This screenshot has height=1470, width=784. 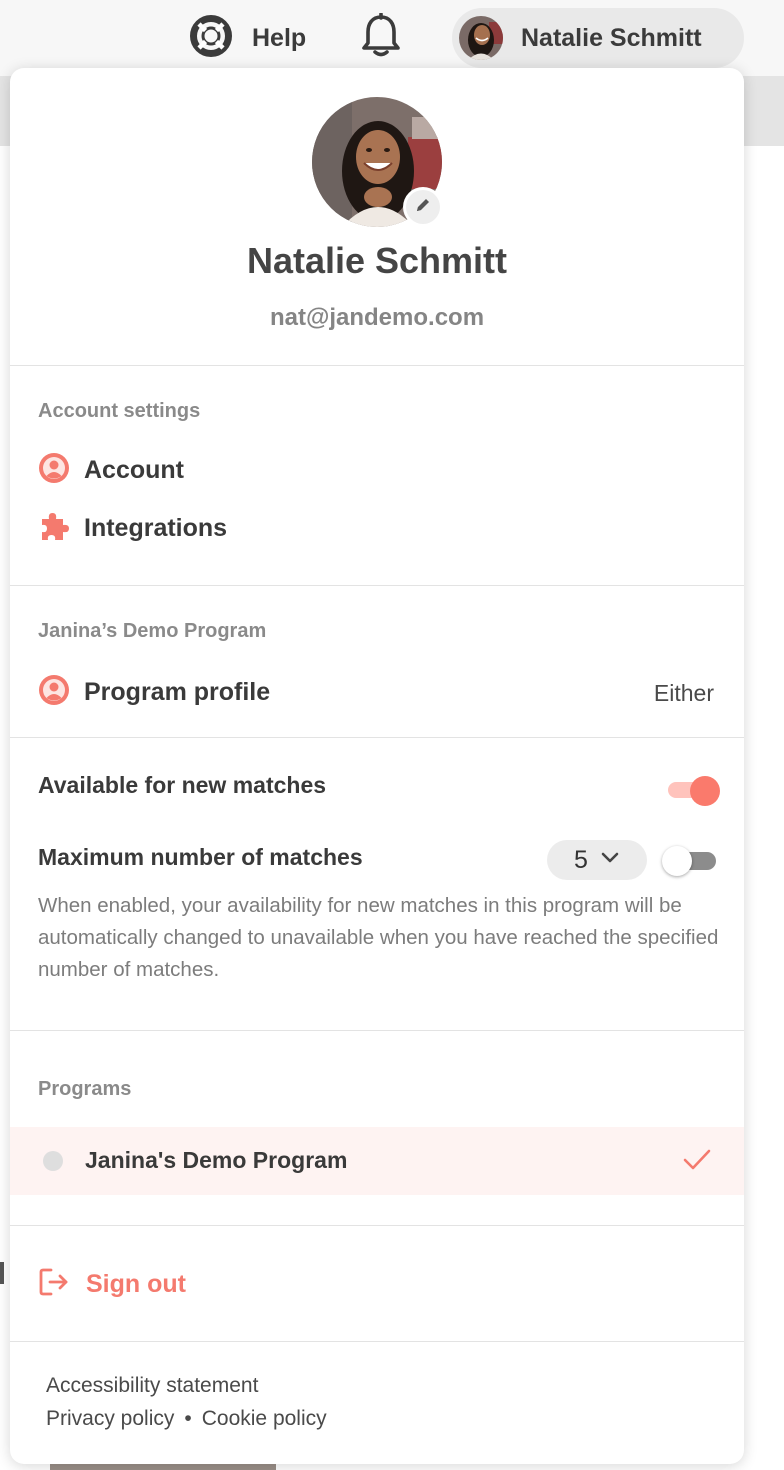 I want to click on edit-photo-button, so click(x=423, y=207).